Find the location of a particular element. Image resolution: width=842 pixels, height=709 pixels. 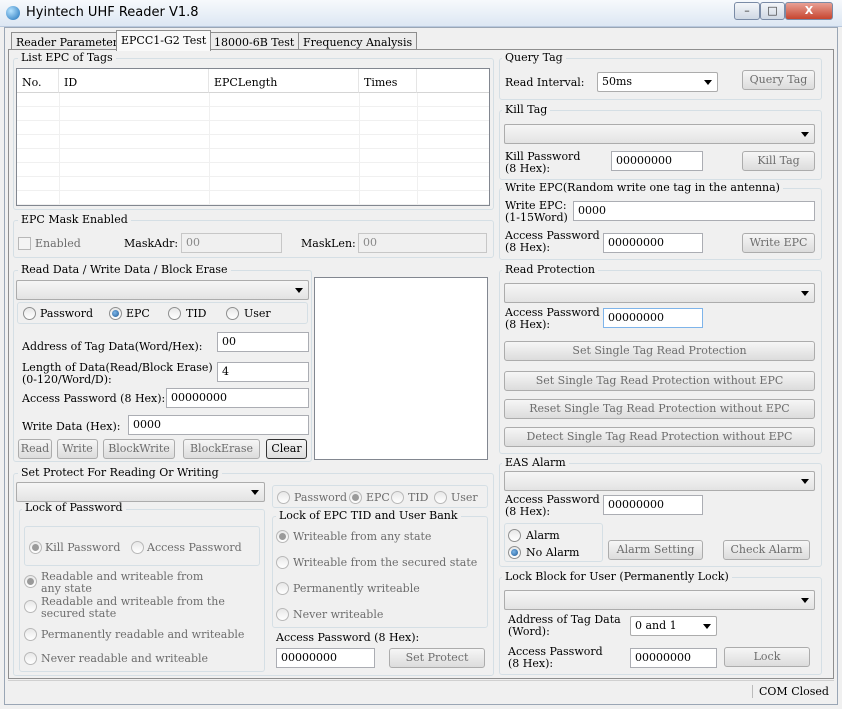

kill-password-label-2: (8 Hex): is located at coordinates (528, 168).